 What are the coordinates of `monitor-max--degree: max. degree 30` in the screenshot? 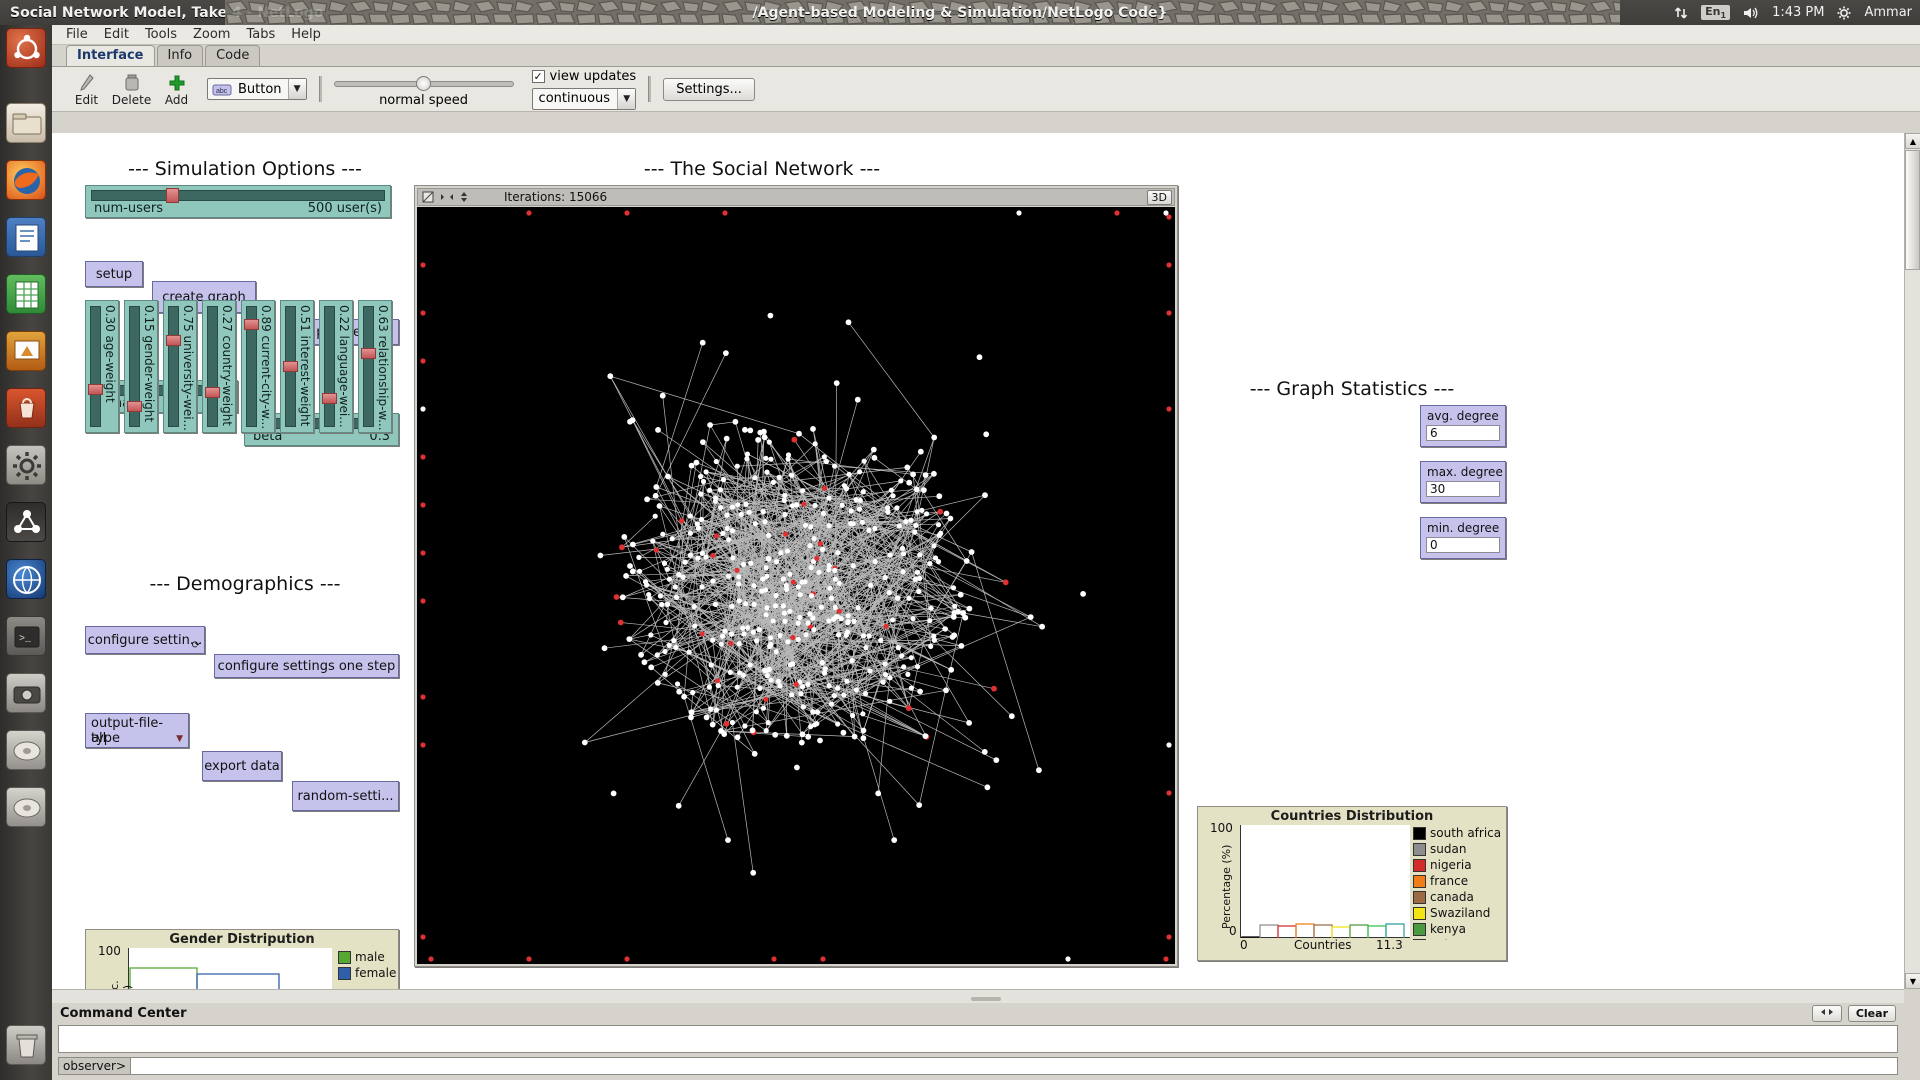 It's located at (1463, 482).